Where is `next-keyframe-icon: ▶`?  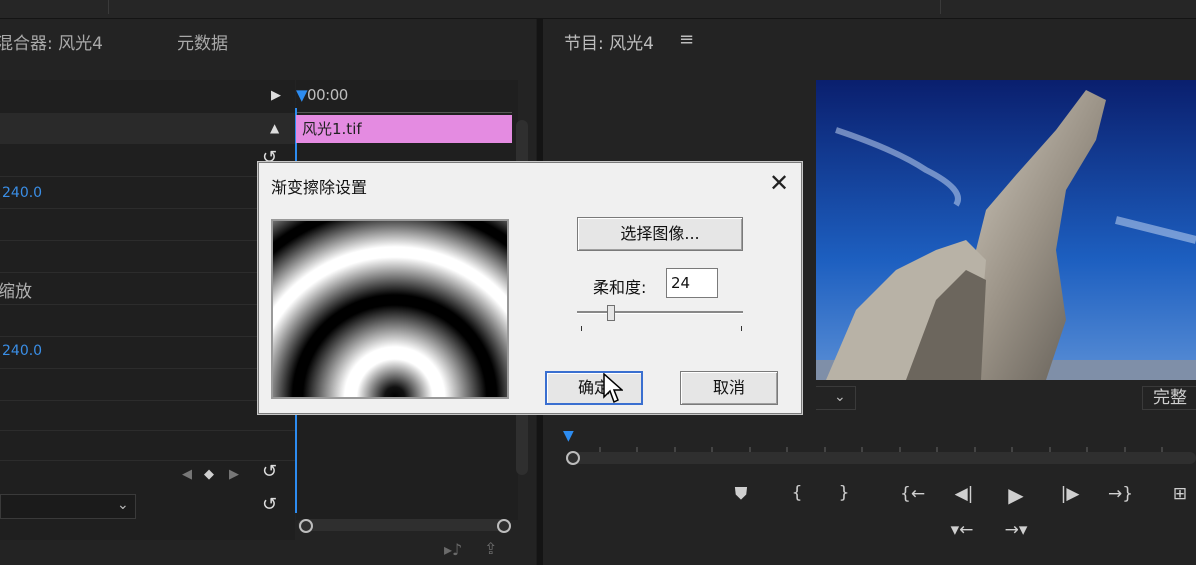 next-keyframe-icon: ▶ is located at coordinates (234, 474).